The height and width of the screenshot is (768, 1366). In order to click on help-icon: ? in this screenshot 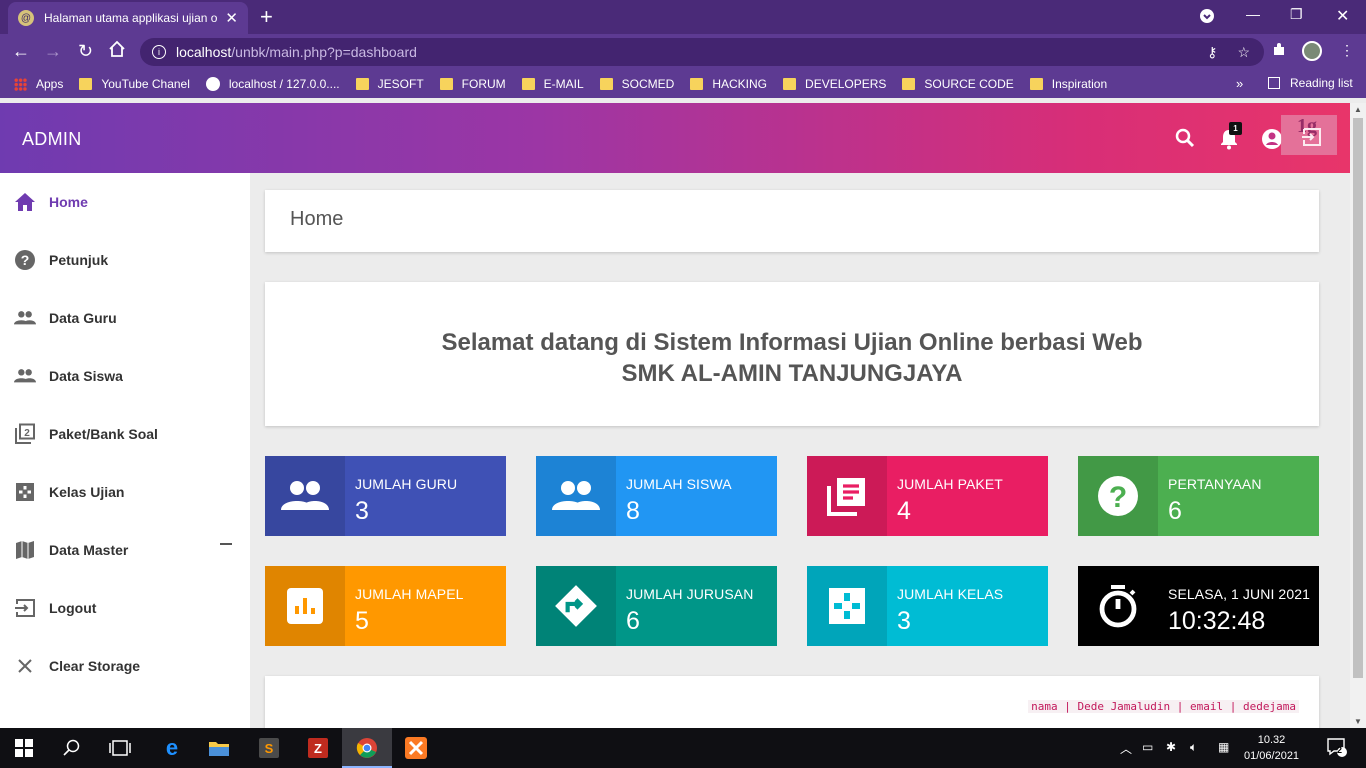, I will do `click(25, 260)`.